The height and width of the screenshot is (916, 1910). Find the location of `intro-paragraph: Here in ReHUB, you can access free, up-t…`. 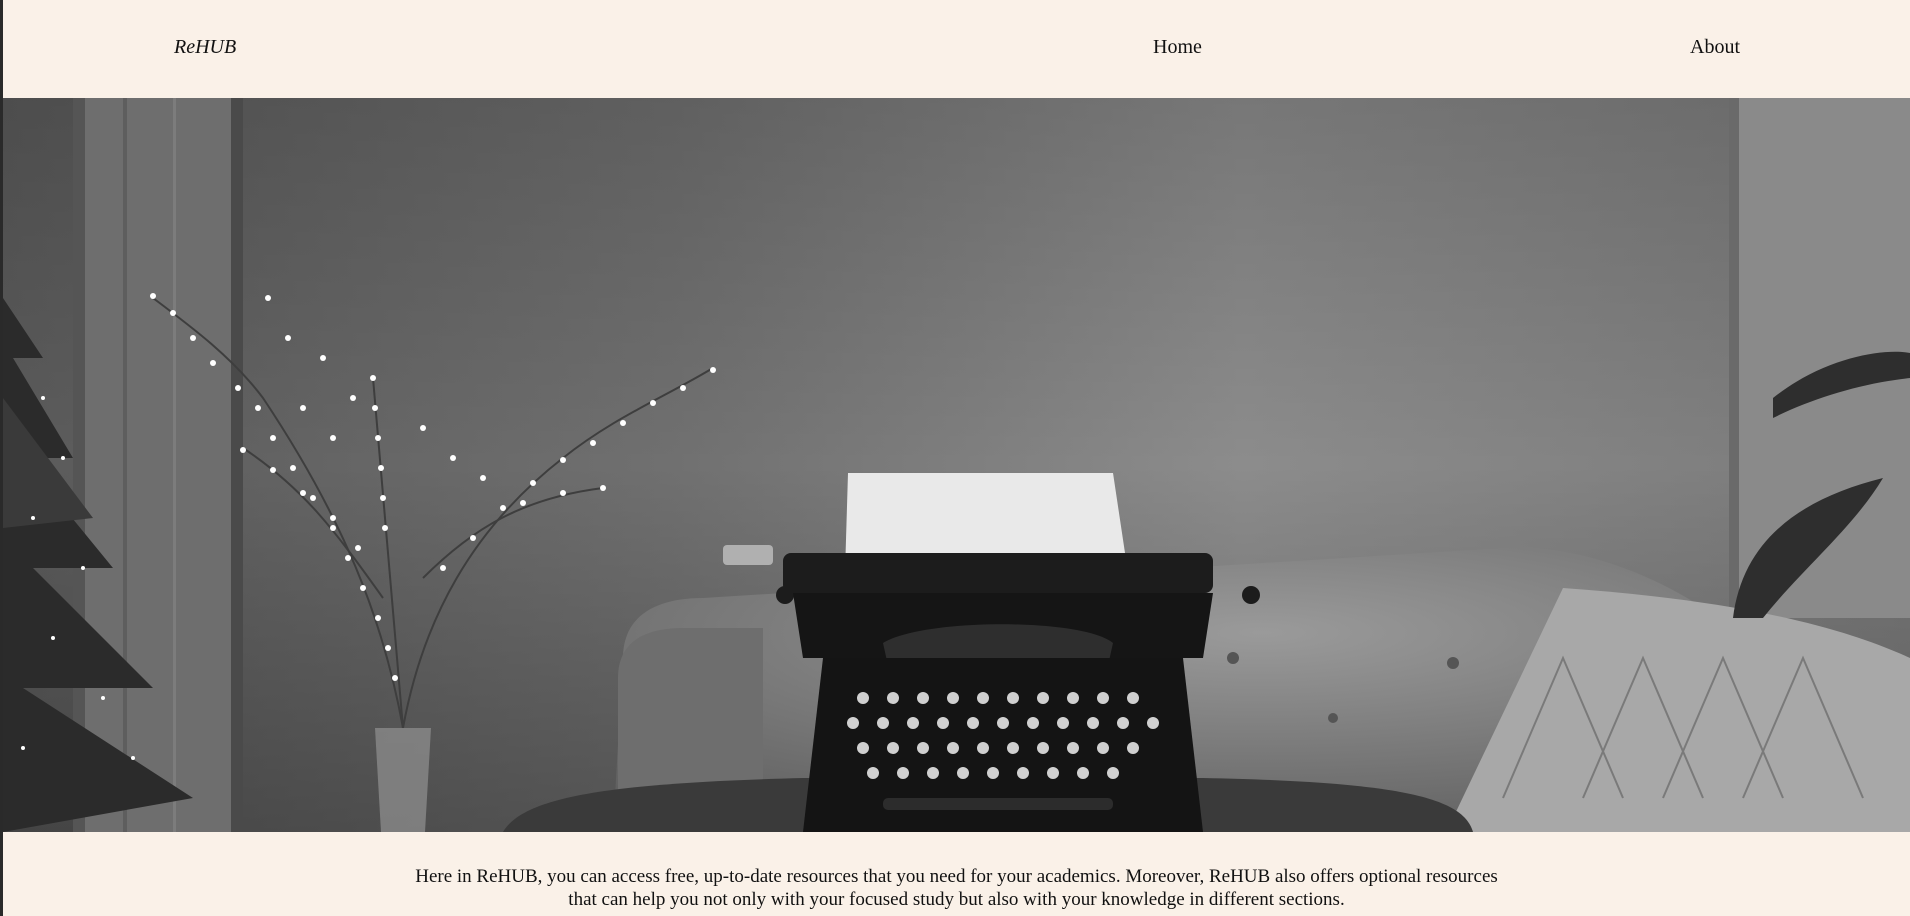

intro-paragraph: Here in ReHUB, you can access free, up-t… is located at coordinates (956, 888).